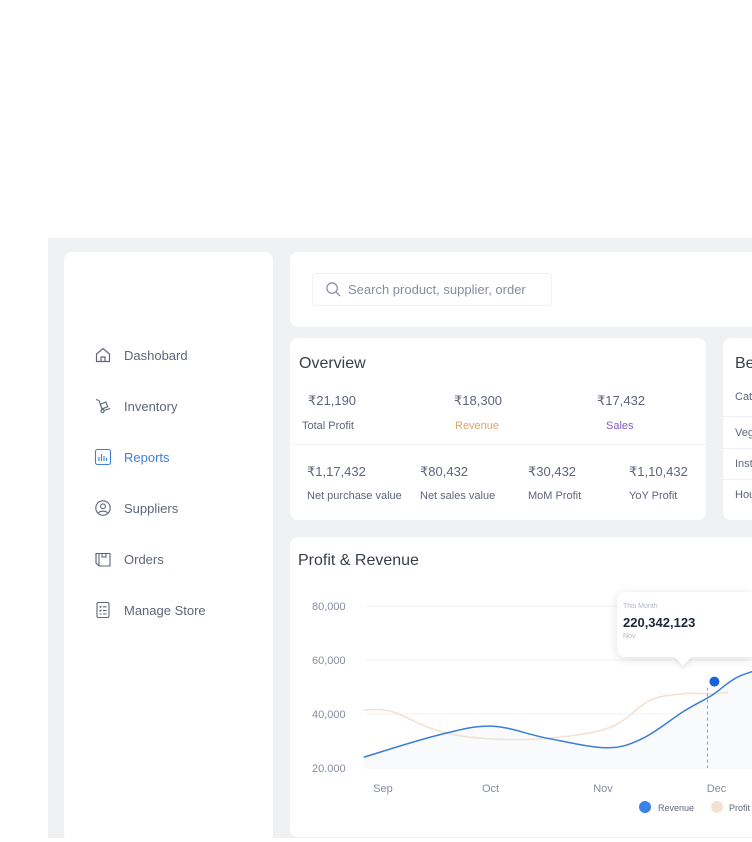  What do you see at coordinates (103, 457) in the screenshot?
I see `bar-chart-icon` at bounding box center [103, 457].